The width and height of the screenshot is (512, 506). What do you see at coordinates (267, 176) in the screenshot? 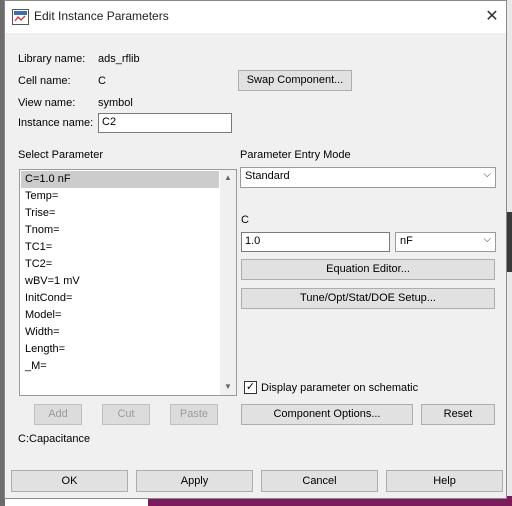
I see `entry-mode-value: Standard` at bounding box center [267, 176].